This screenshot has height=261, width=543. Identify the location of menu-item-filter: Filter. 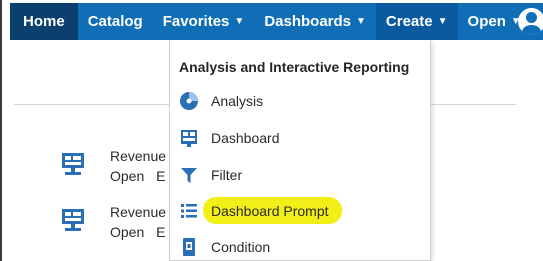
(301, 175).